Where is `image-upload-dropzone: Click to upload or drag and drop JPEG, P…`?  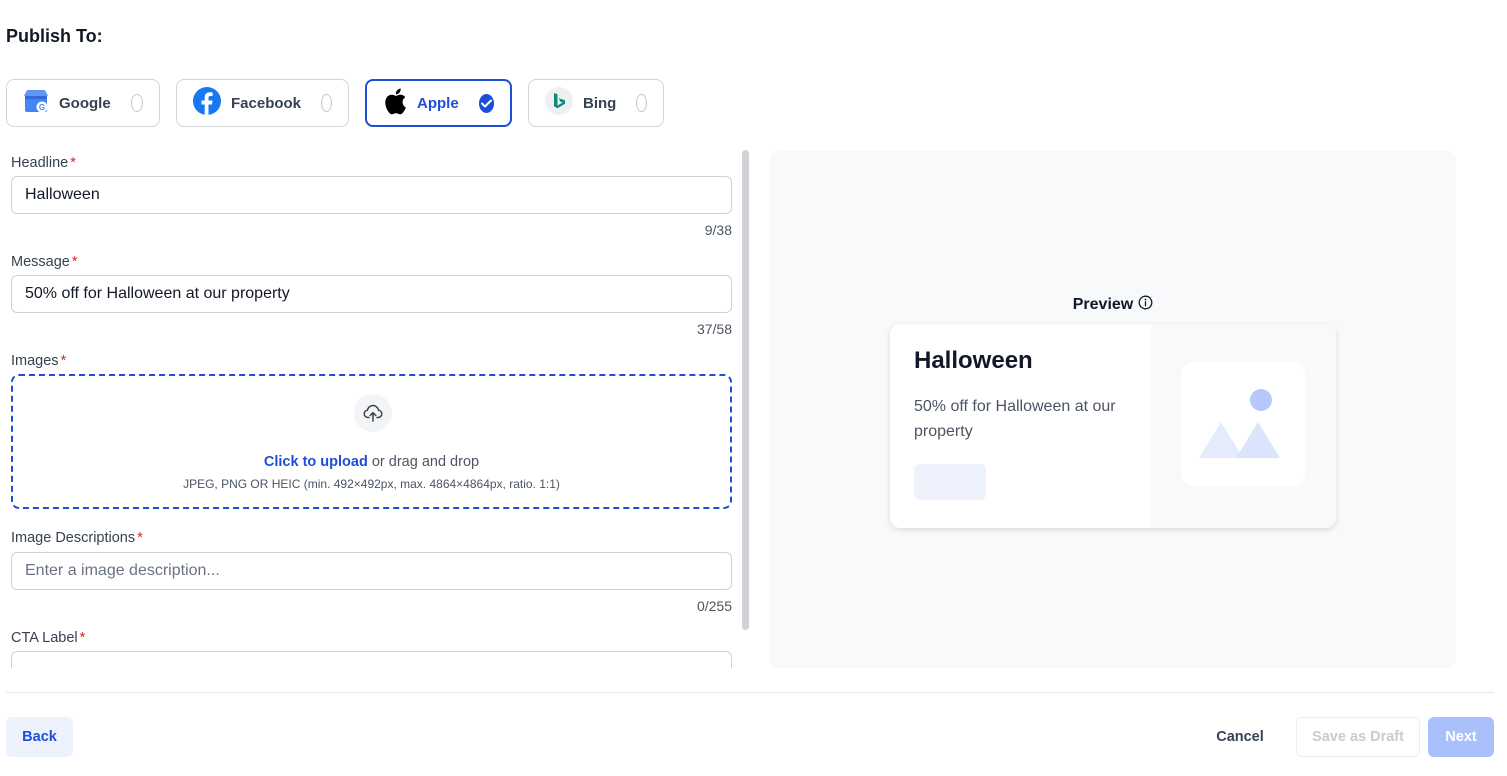 image-upload-dropzone: Click to upload or drag and drop JPEG, P… is located at coordinates (371, 441).